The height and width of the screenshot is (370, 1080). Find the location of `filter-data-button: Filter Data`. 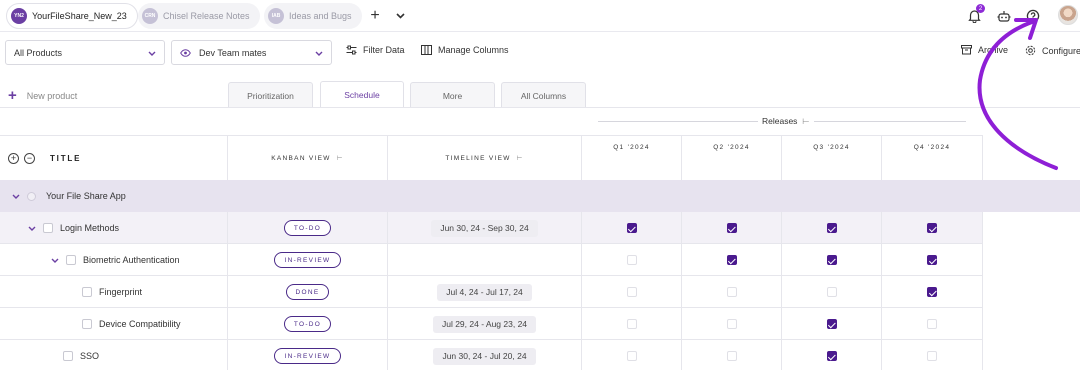

filter-data-button: Filter Data is located at coordinates (375, 50).